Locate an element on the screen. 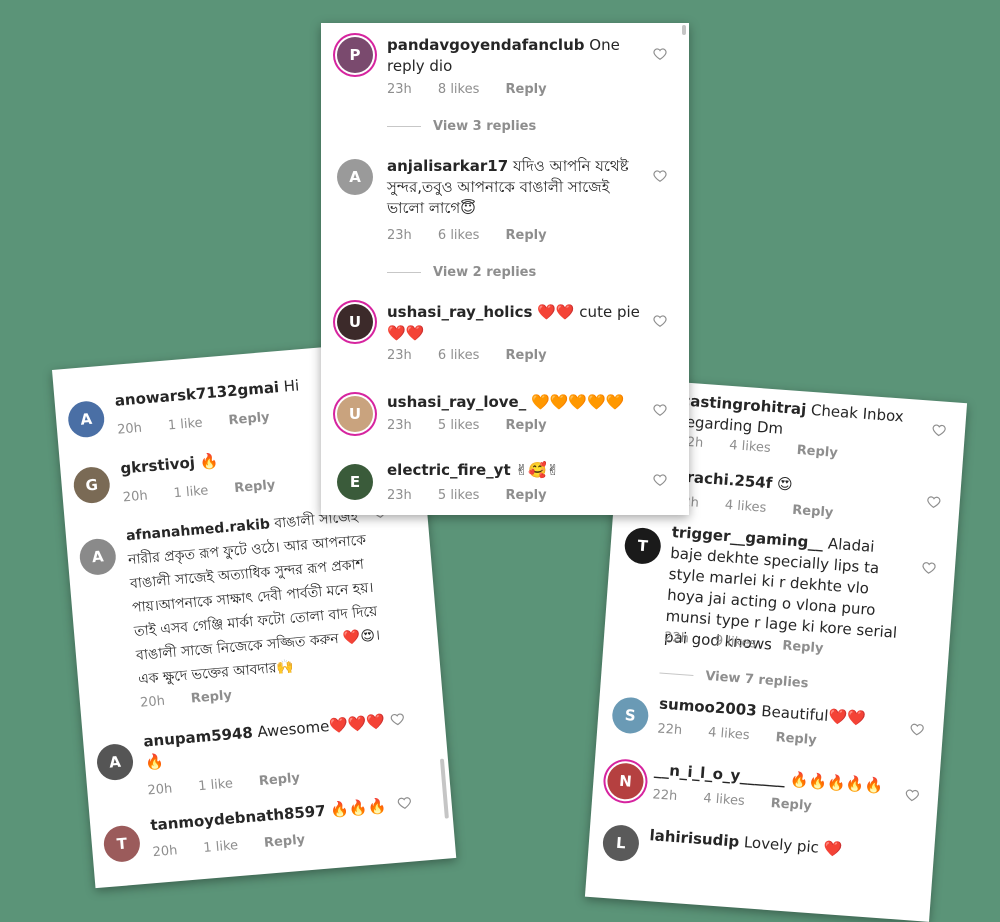  comment-username: ushasi_ray_holics is located at coordinates (459, 312).